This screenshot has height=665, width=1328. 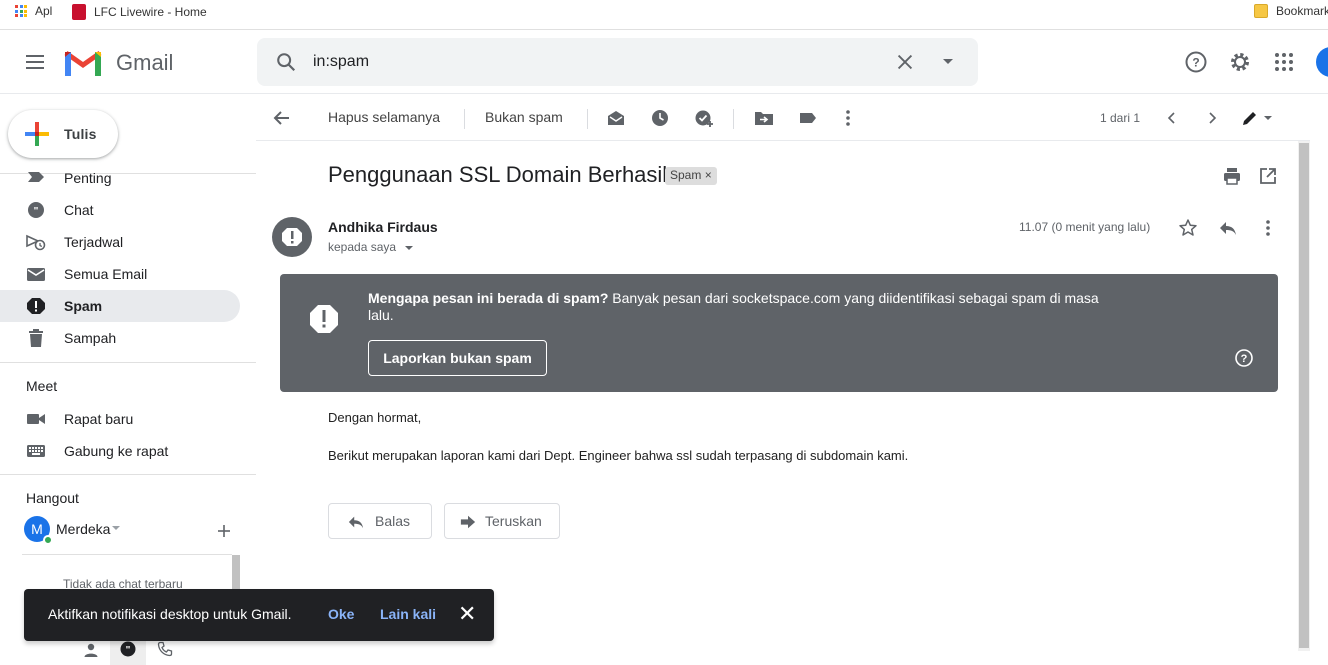 I want to click on search-input: in:spam, so click(x=341, y=62).